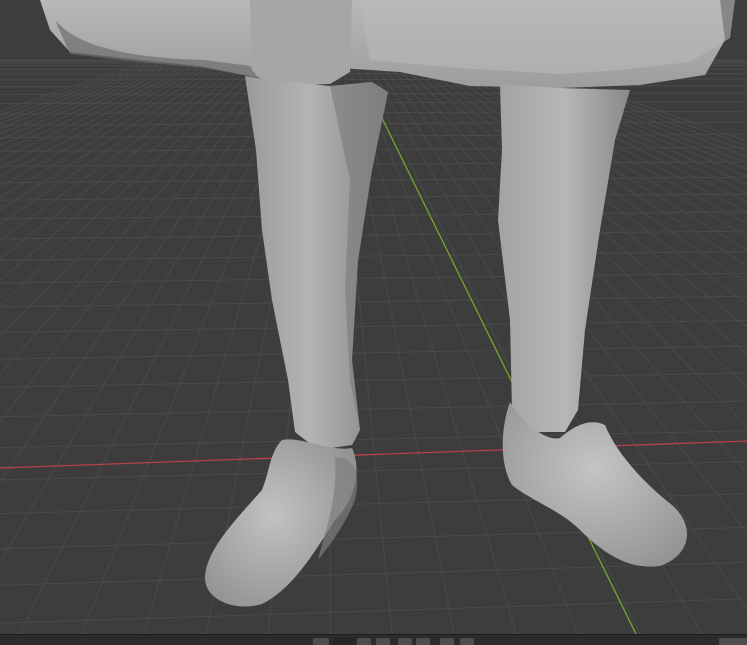  What do you see at coordinates (321, 641) in the screenshot?
I see `toolbar-mode-icon` at bounding box center [321, 641].